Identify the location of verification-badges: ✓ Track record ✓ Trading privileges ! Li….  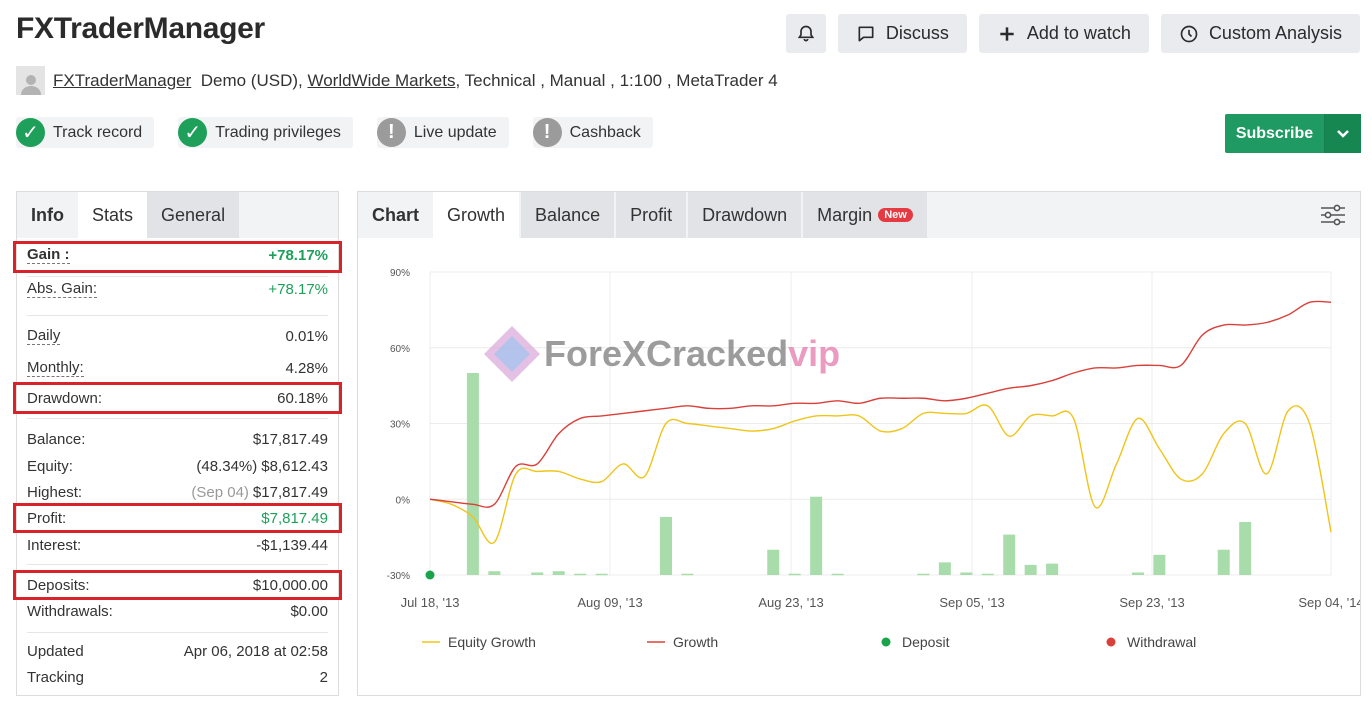
(334, 132).